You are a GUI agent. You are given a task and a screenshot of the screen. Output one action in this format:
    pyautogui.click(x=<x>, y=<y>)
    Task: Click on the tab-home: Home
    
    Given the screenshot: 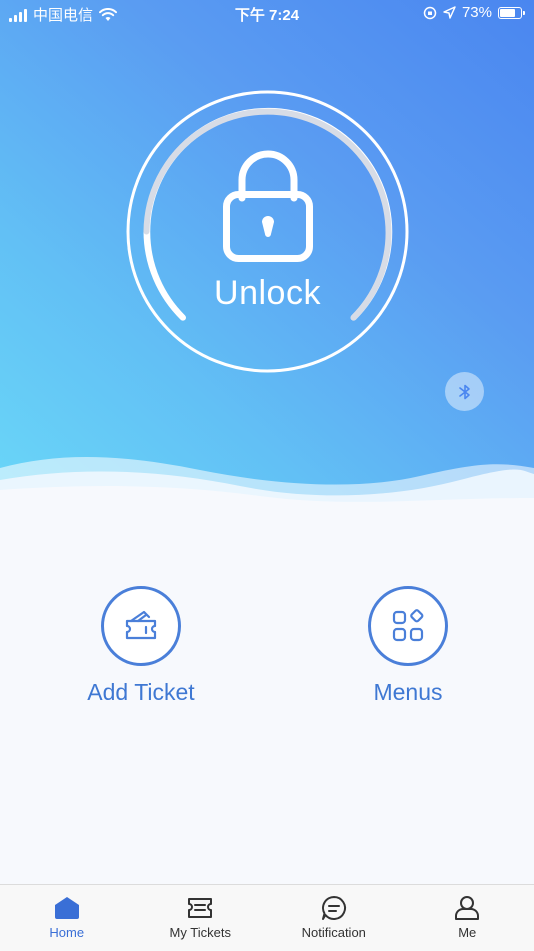 What is the action you would take?
    pyautogui.click(x=67, y=918)
    